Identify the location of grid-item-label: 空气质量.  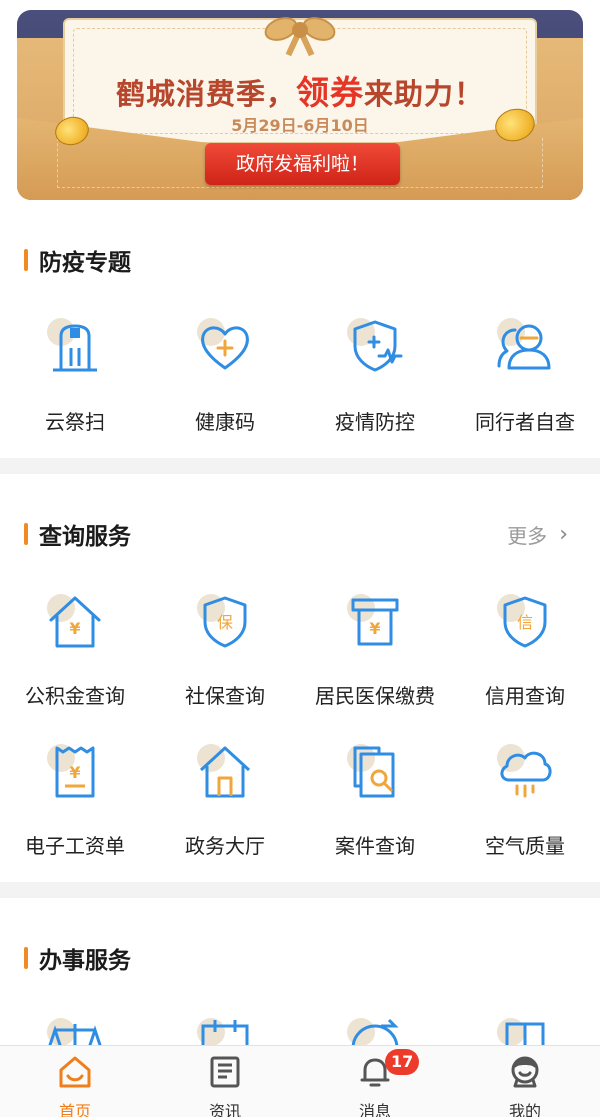
(525, 846).